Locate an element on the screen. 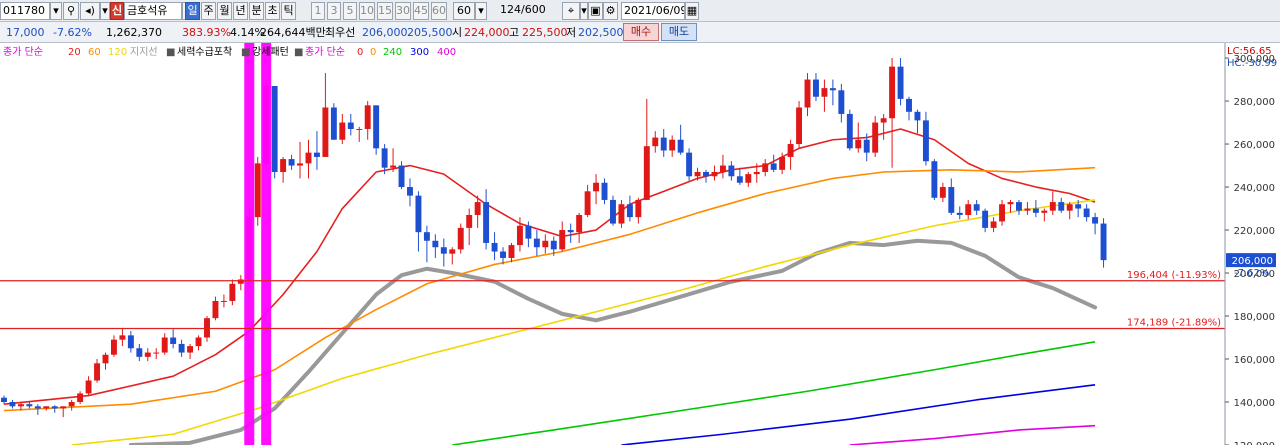  legend-ma-period: 0 is located at coordinates (373, 52).